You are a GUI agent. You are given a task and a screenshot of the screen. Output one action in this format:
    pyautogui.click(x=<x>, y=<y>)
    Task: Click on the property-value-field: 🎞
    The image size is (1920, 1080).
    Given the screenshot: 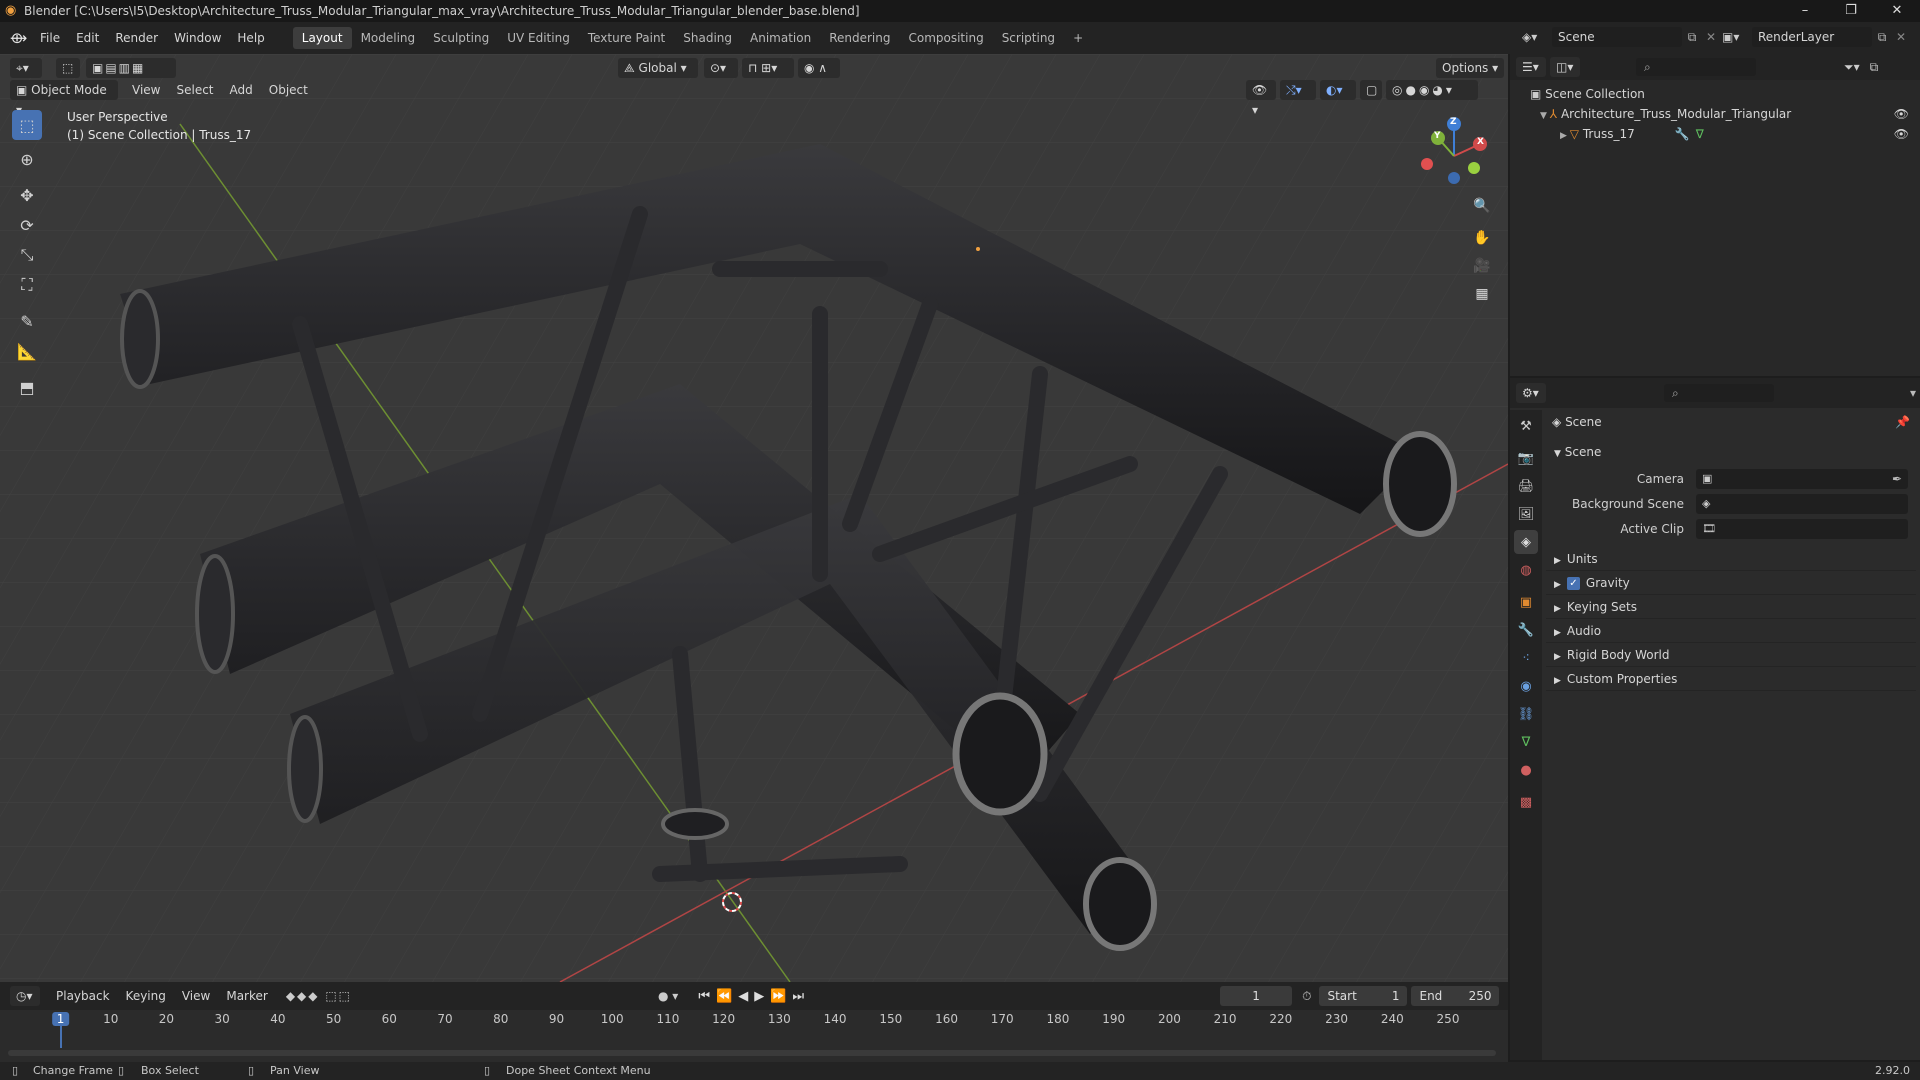 What is the action you would take?
    pyautogui.click(x=1802, y=528)
    